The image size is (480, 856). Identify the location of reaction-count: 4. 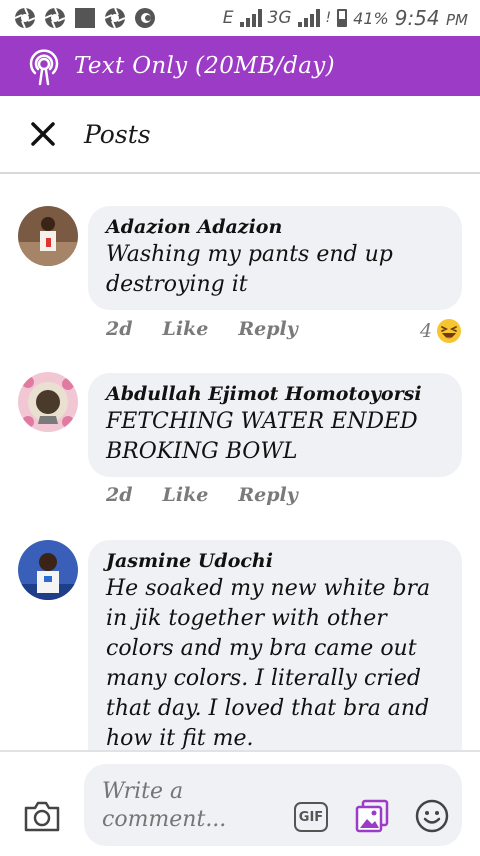
(426, 331).